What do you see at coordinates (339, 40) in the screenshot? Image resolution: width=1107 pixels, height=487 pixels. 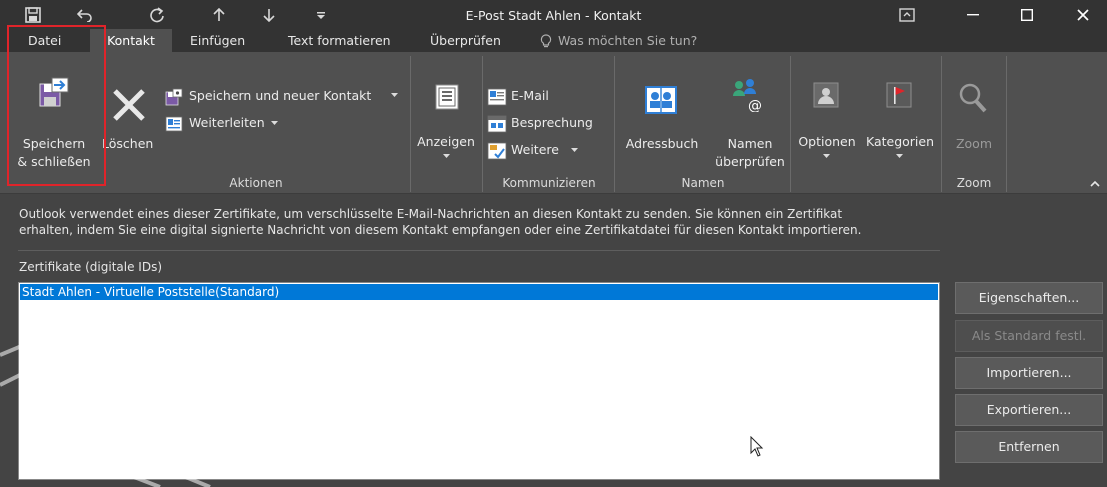 I see `tab-text-formatieren: Text formatieren` at bounding box center [339, 40].